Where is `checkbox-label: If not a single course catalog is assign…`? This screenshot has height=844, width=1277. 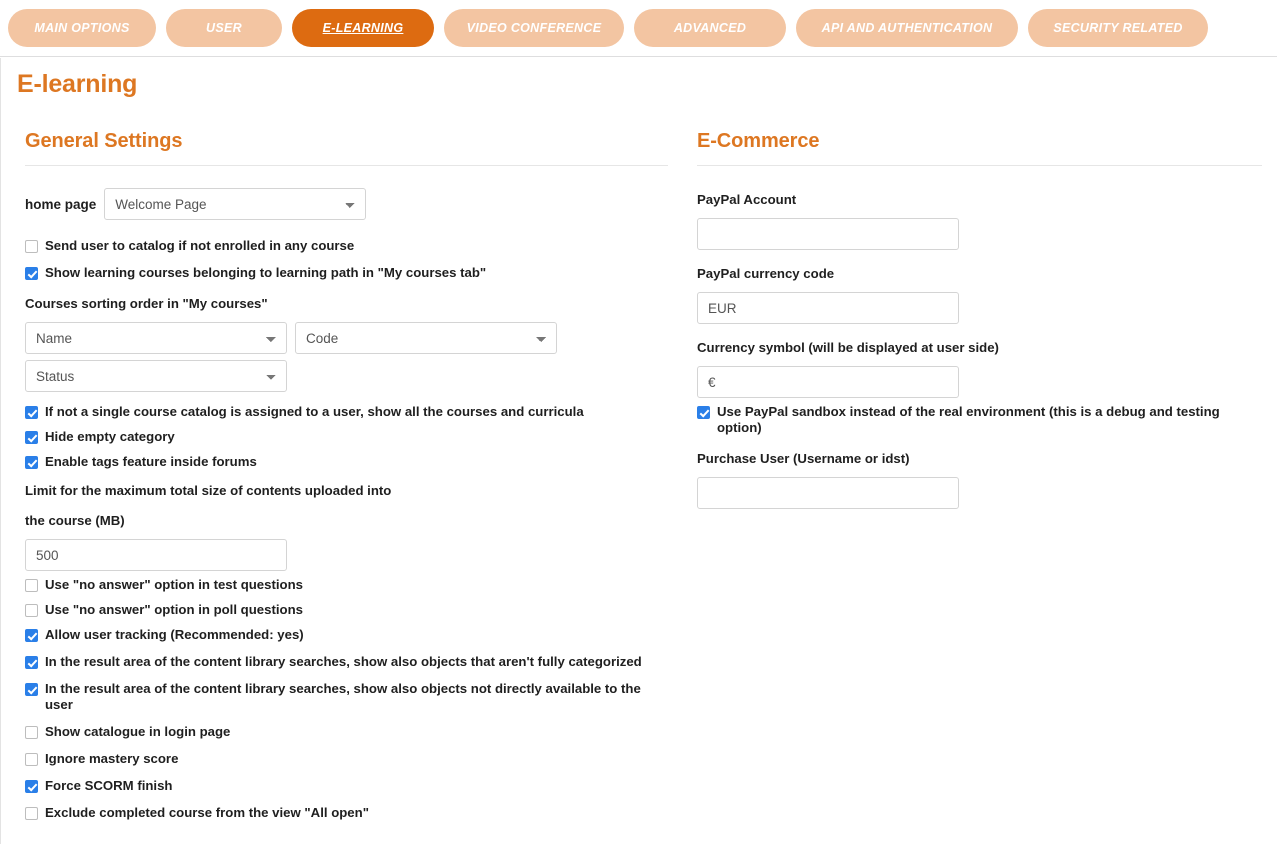
checkbox-label: If not a single course catalog is assign… is located at coordinates (314, 411).